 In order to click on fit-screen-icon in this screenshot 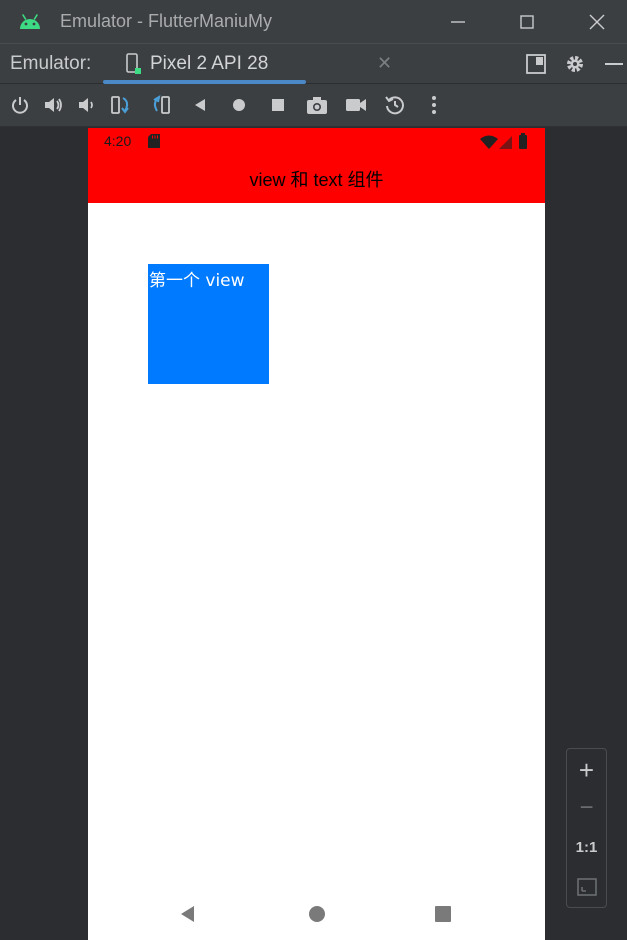, I will do `click(587, 887)`.